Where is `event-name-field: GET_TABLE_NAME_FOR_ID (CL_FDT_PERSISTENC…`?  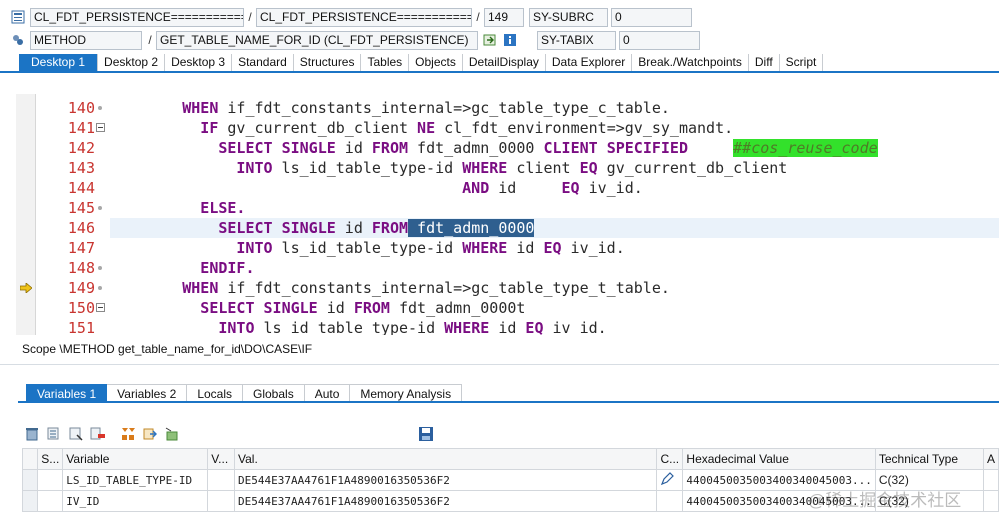 event-name-field: GET_TABLE_NAME_FOR_ID (CL_FDT_PERSISTENC… is located at coordinates (317, 40).